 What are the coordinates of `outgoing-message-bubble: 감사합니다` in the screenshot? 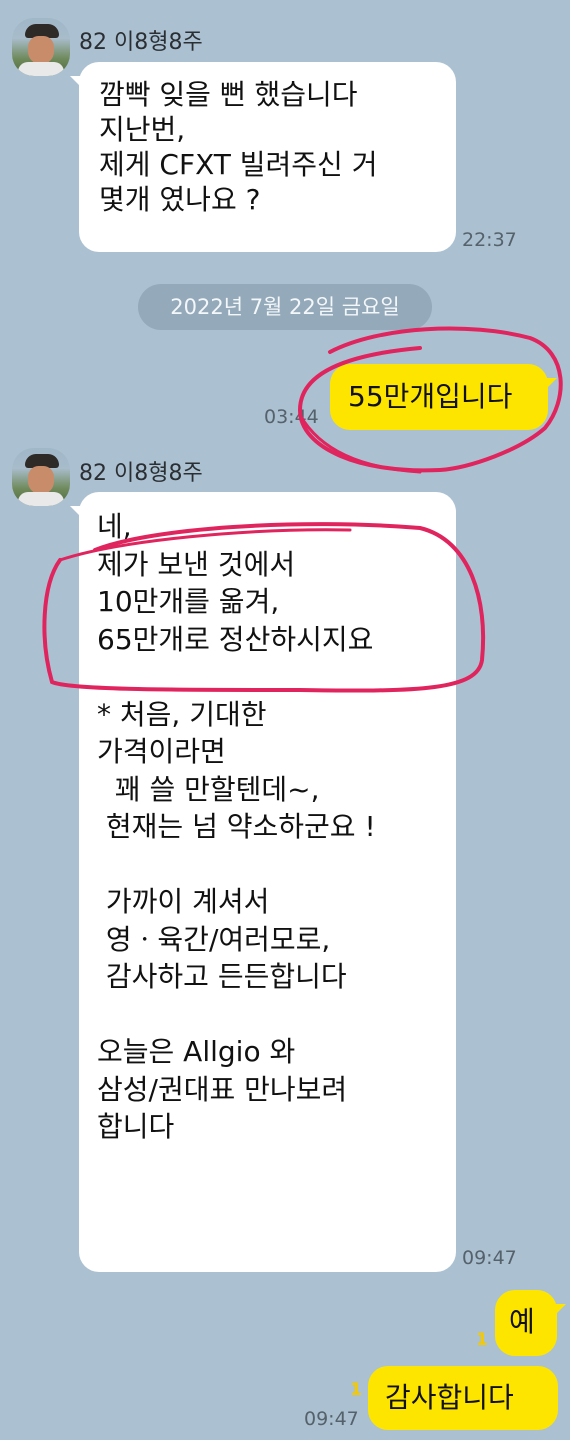 It's located at (463, 1398).